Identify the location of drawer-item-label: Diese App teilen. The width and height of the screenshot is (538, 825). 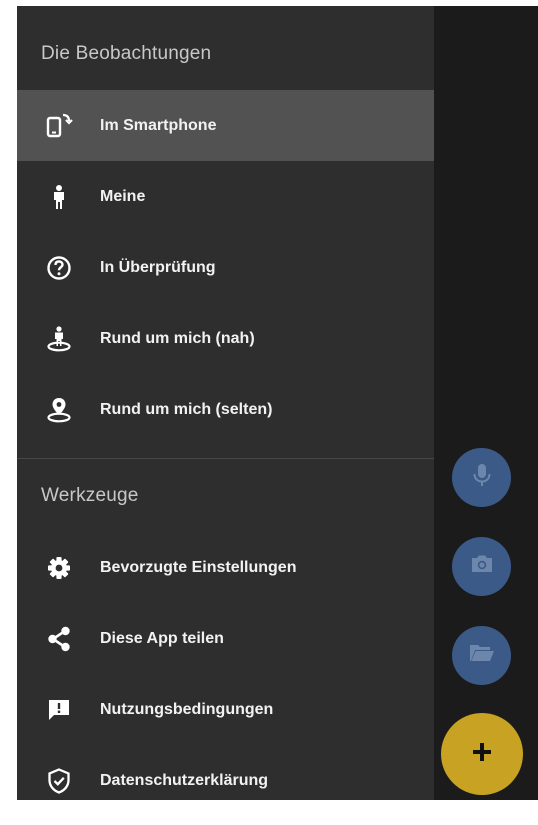
(162, 638).